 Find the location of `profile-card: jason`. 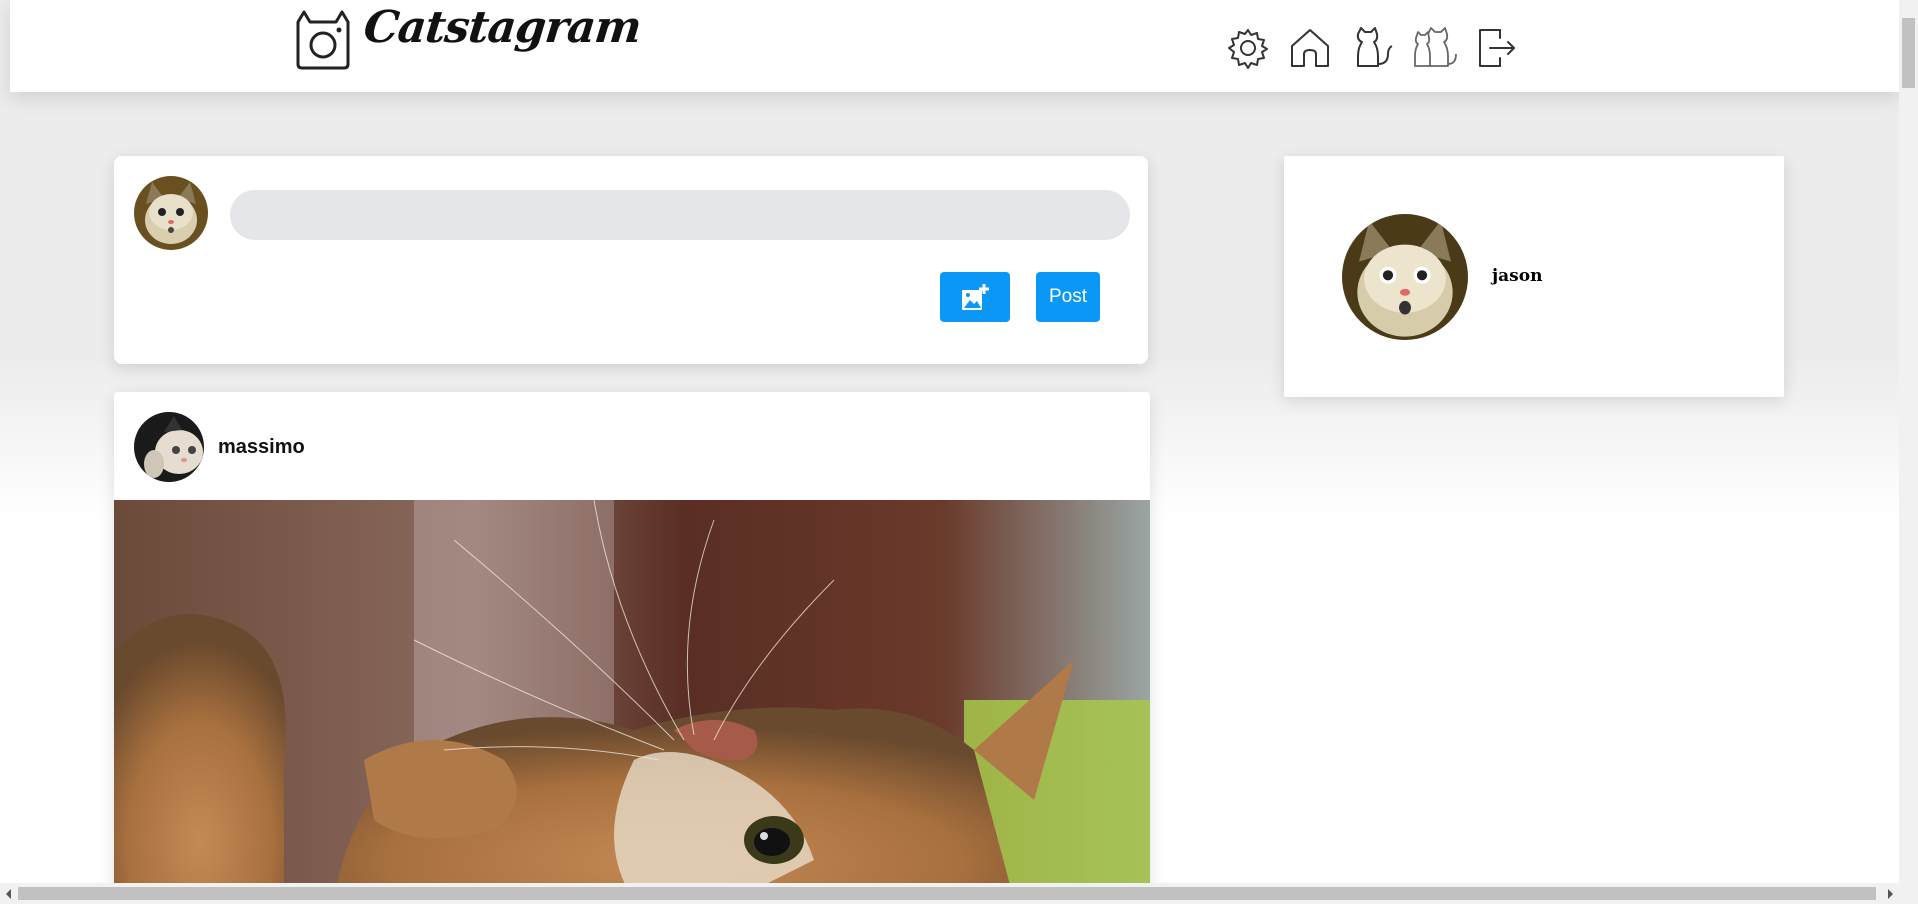

profile-card: jason is located at coordinates (1534, 276).